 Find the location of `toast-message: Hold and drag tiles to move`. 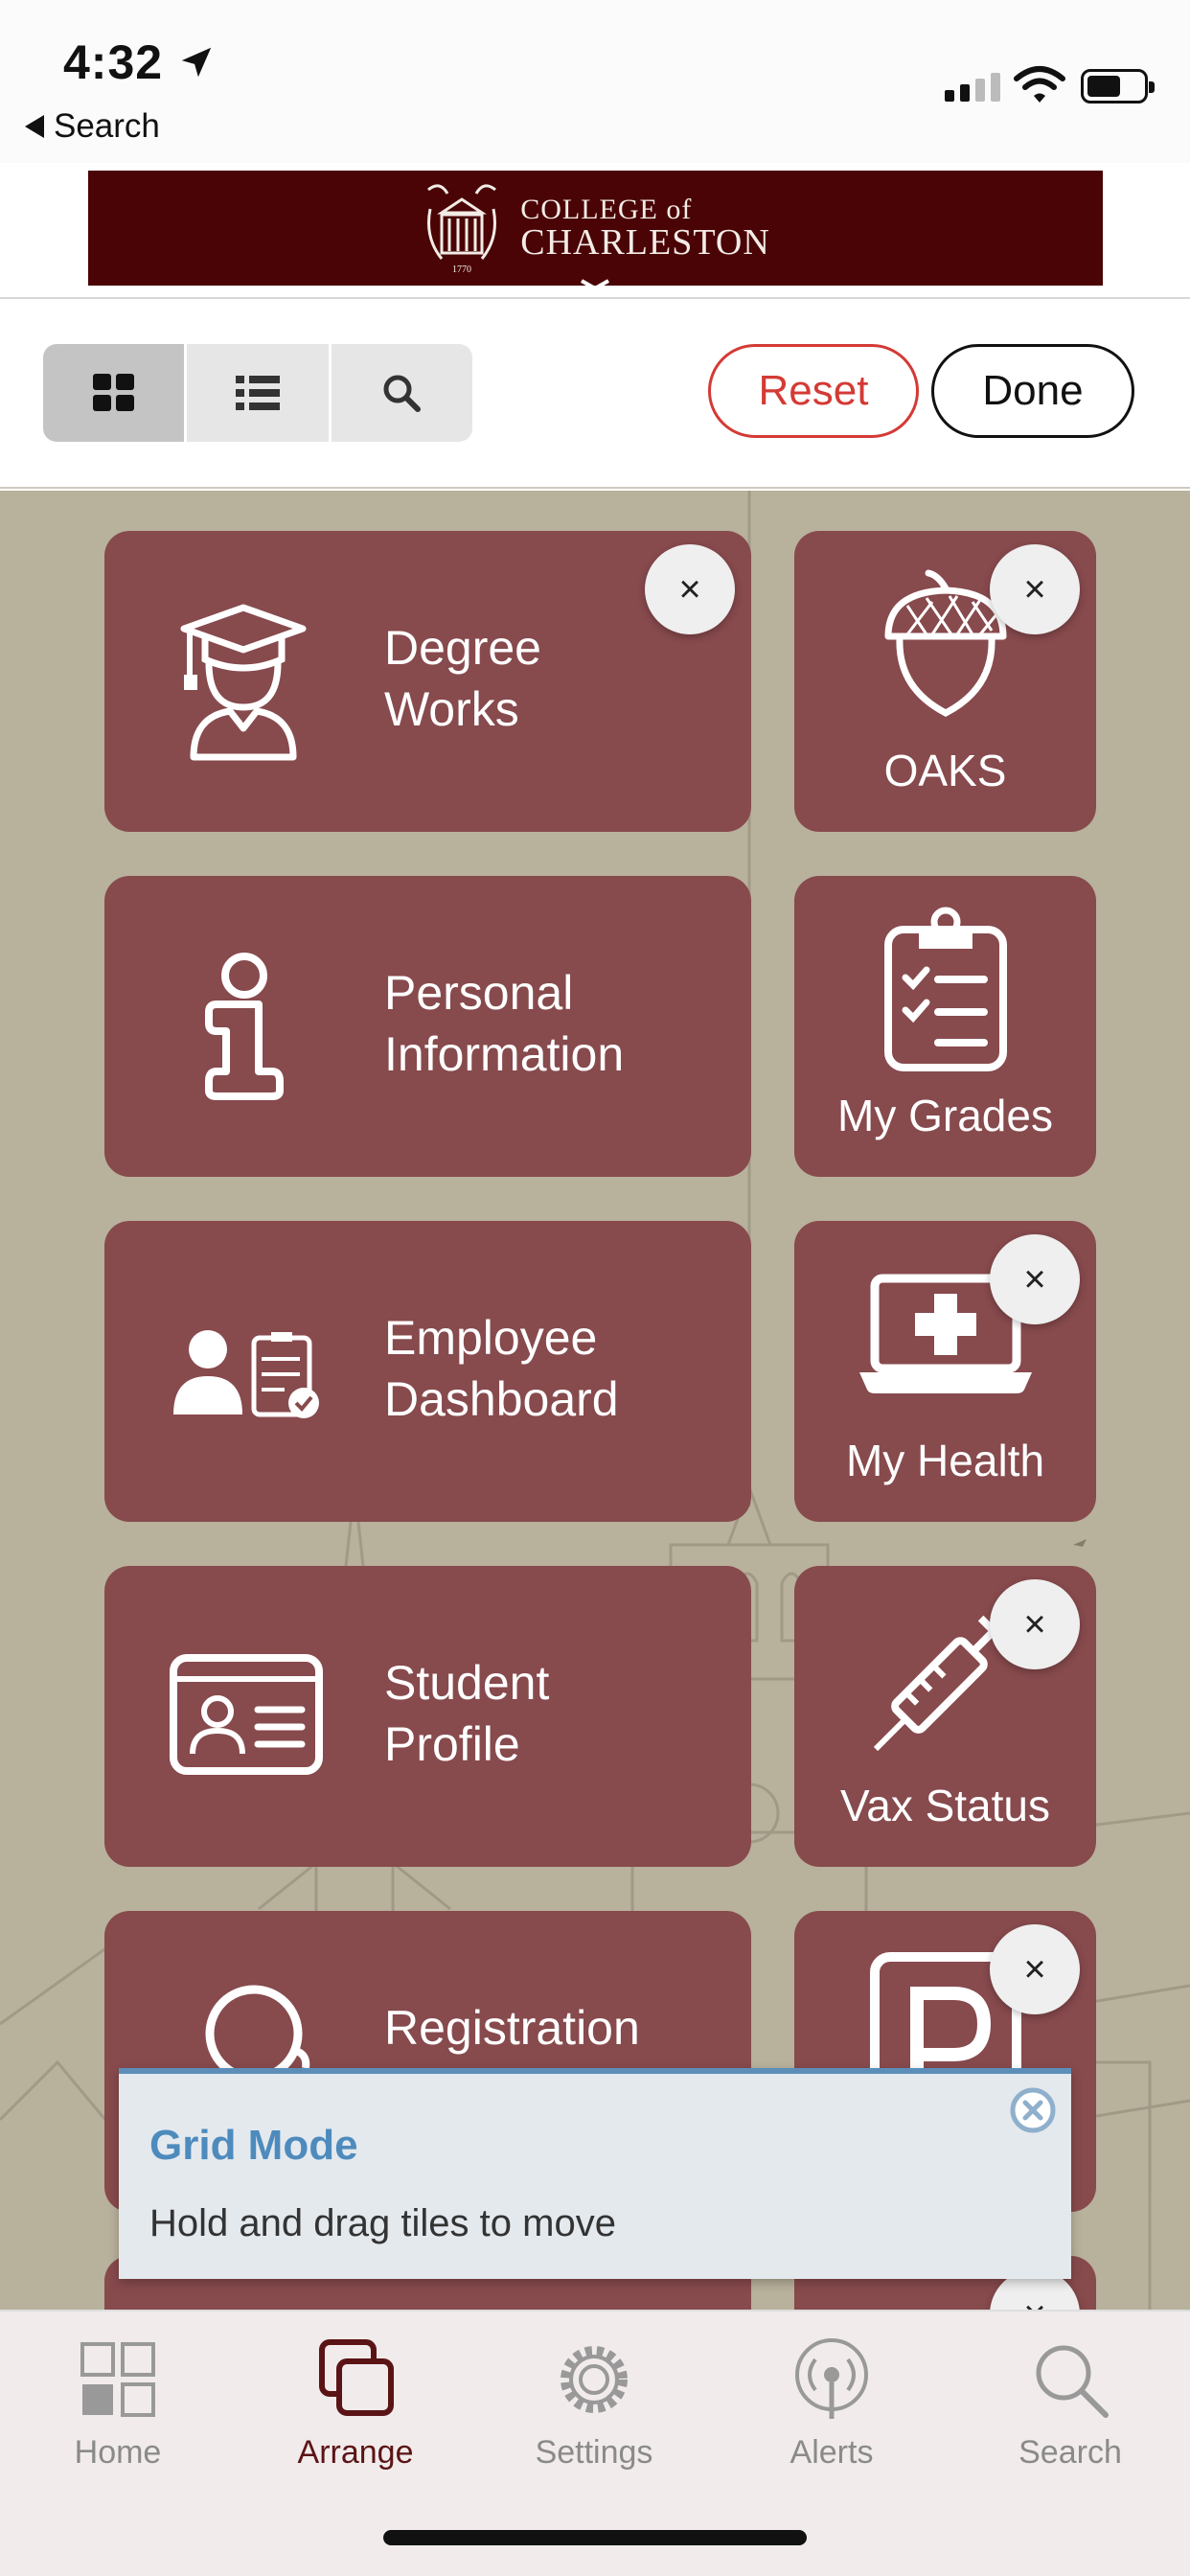

toast-message: Hold and drag tiles to move is located at coordinates (382, 2223).